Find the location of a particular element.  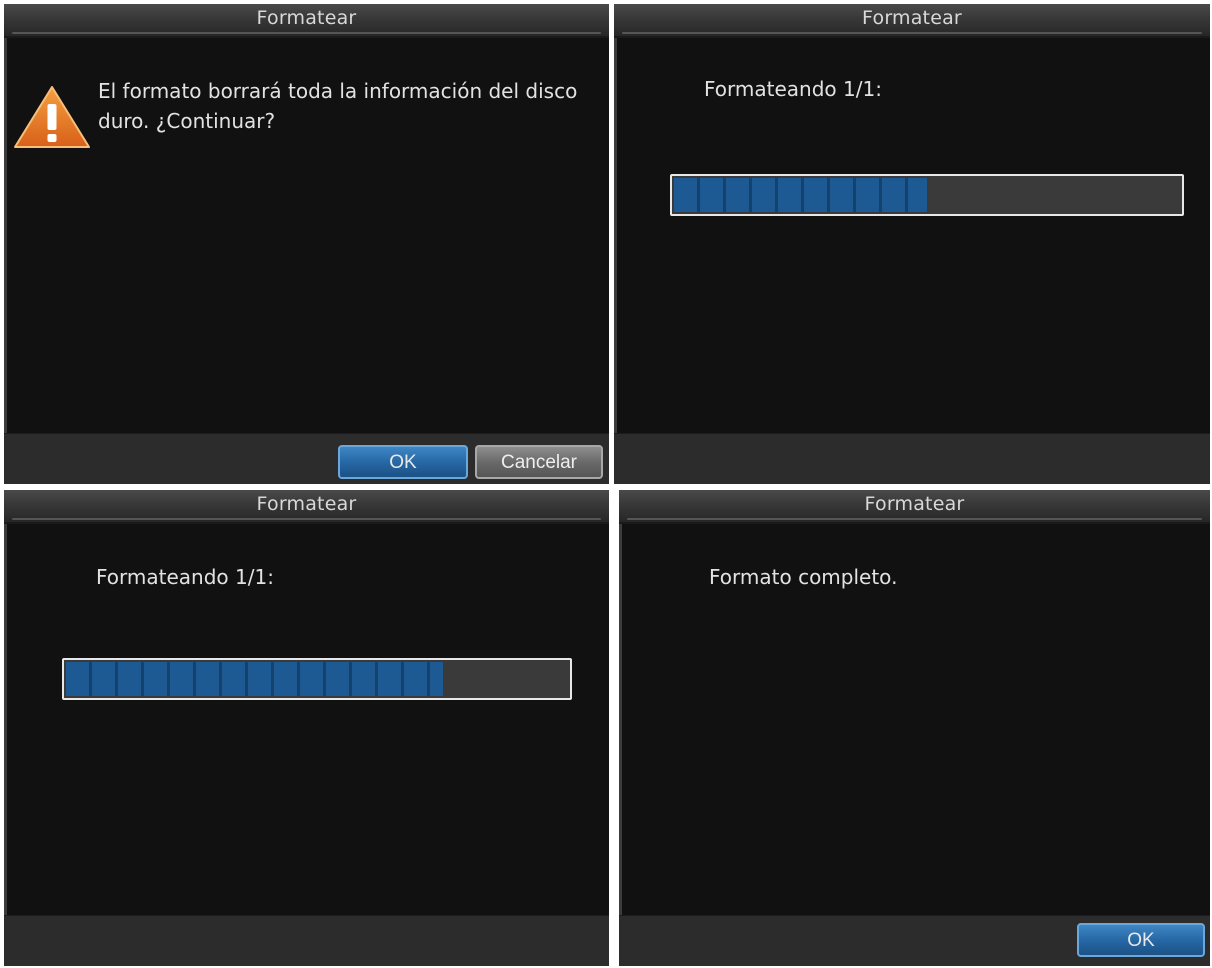

warning-icon is located at coordinates (52, 117).